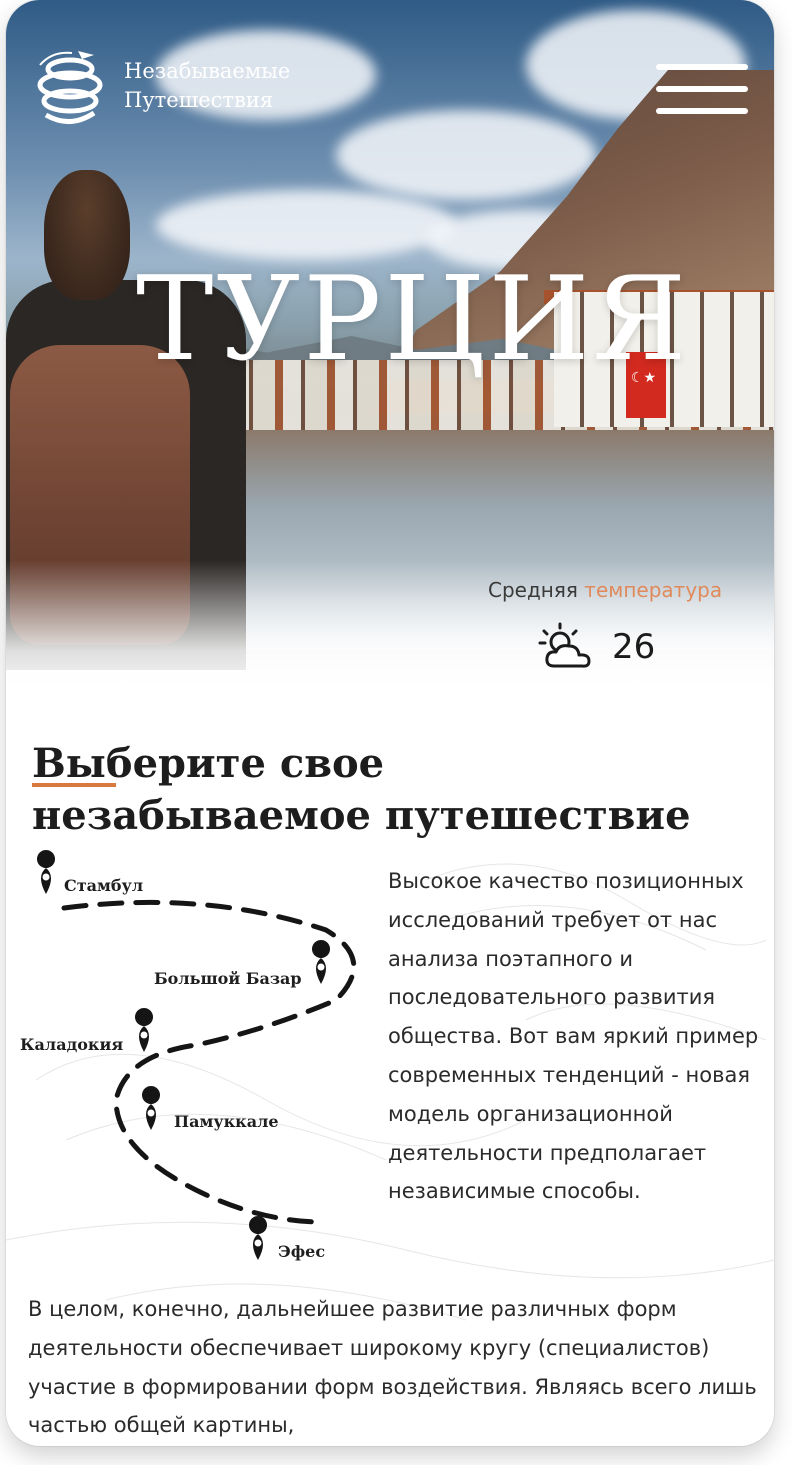 This screenshot has width=792, height=1465. I want to click on section-title: Выберите свое незабываемое путешествие, so click(392, 790).